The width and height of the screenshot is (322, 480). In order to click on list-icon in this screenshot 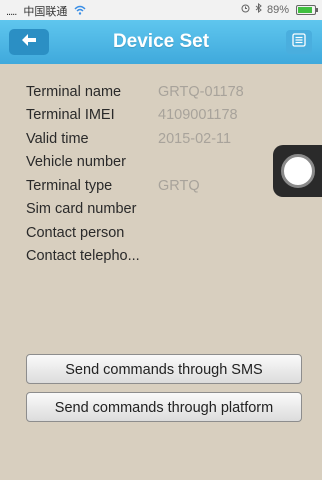, I will do `click(299, 42)`.